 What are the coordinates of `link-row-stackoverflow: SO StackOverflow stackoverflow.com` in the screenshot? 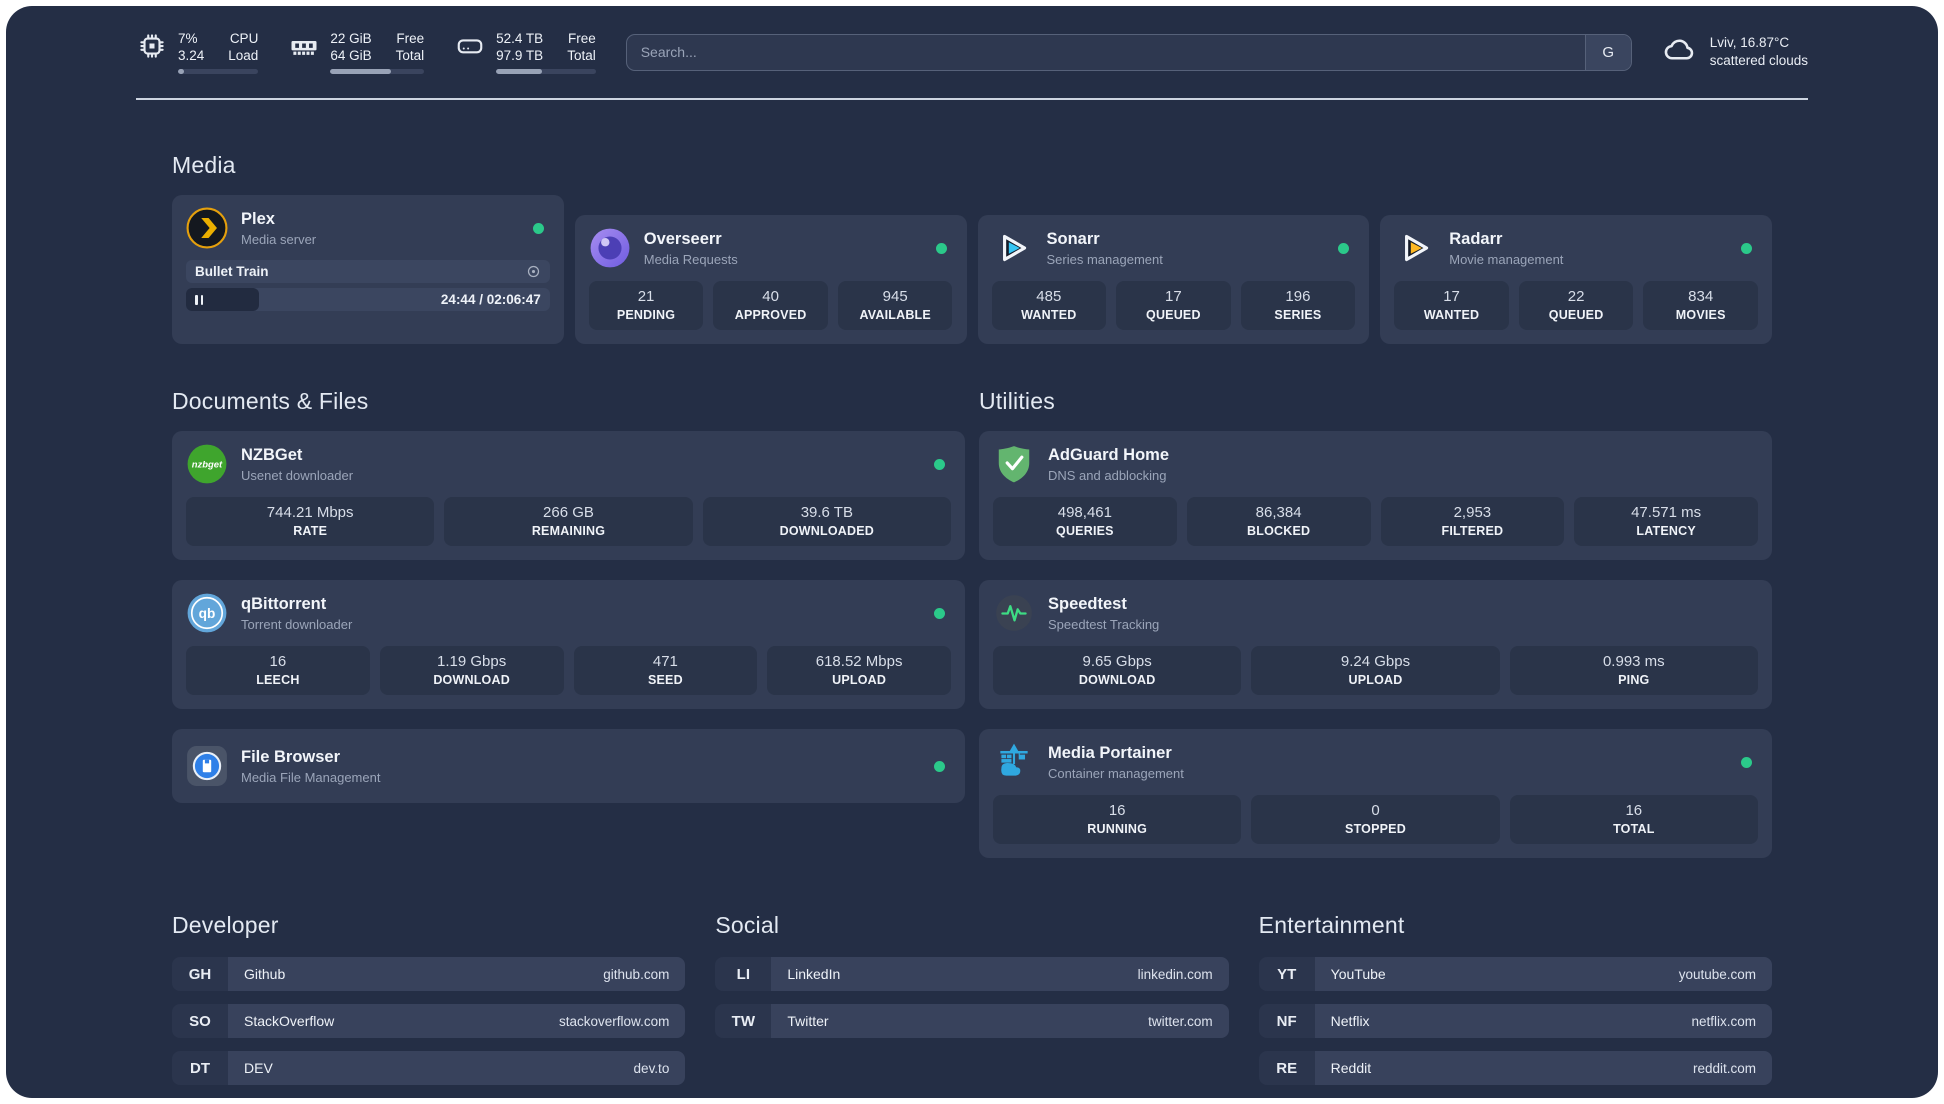 It's located at (429, 1021).